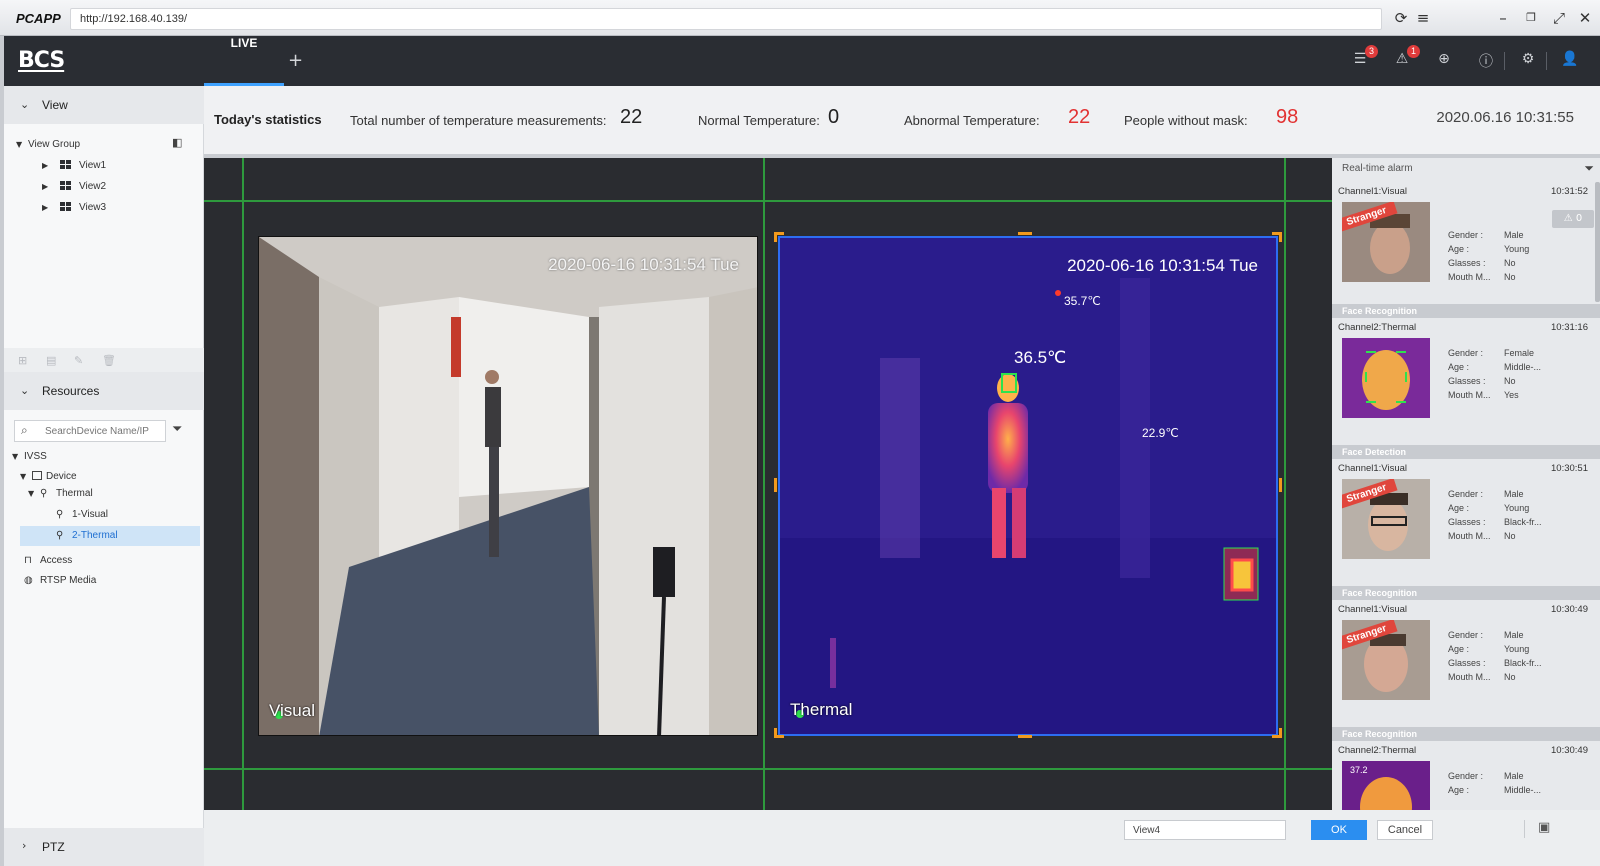 This screenshot has width=1600, height=866. Describe the element at coordinates (1517, 249) in the screenshot. I see `attr-value: Young` at that location.